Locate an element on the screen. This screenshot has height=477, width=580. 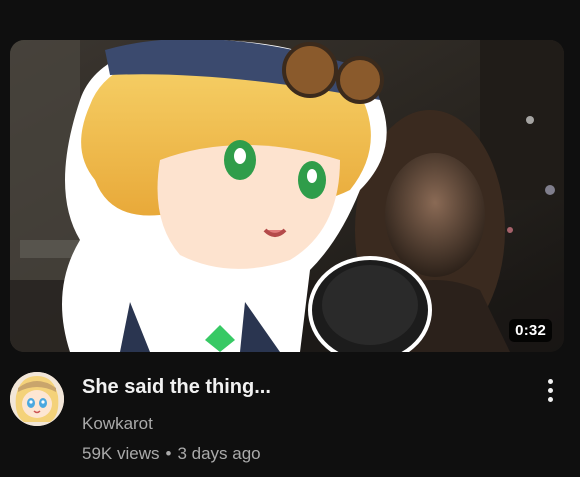
video-metadata: 59K views • 3 days ago is located at coordinates (171, 454).